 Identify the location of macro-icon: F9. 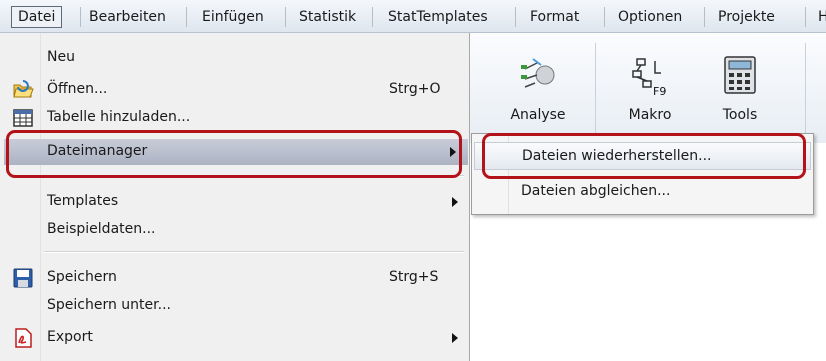
(649, 78).